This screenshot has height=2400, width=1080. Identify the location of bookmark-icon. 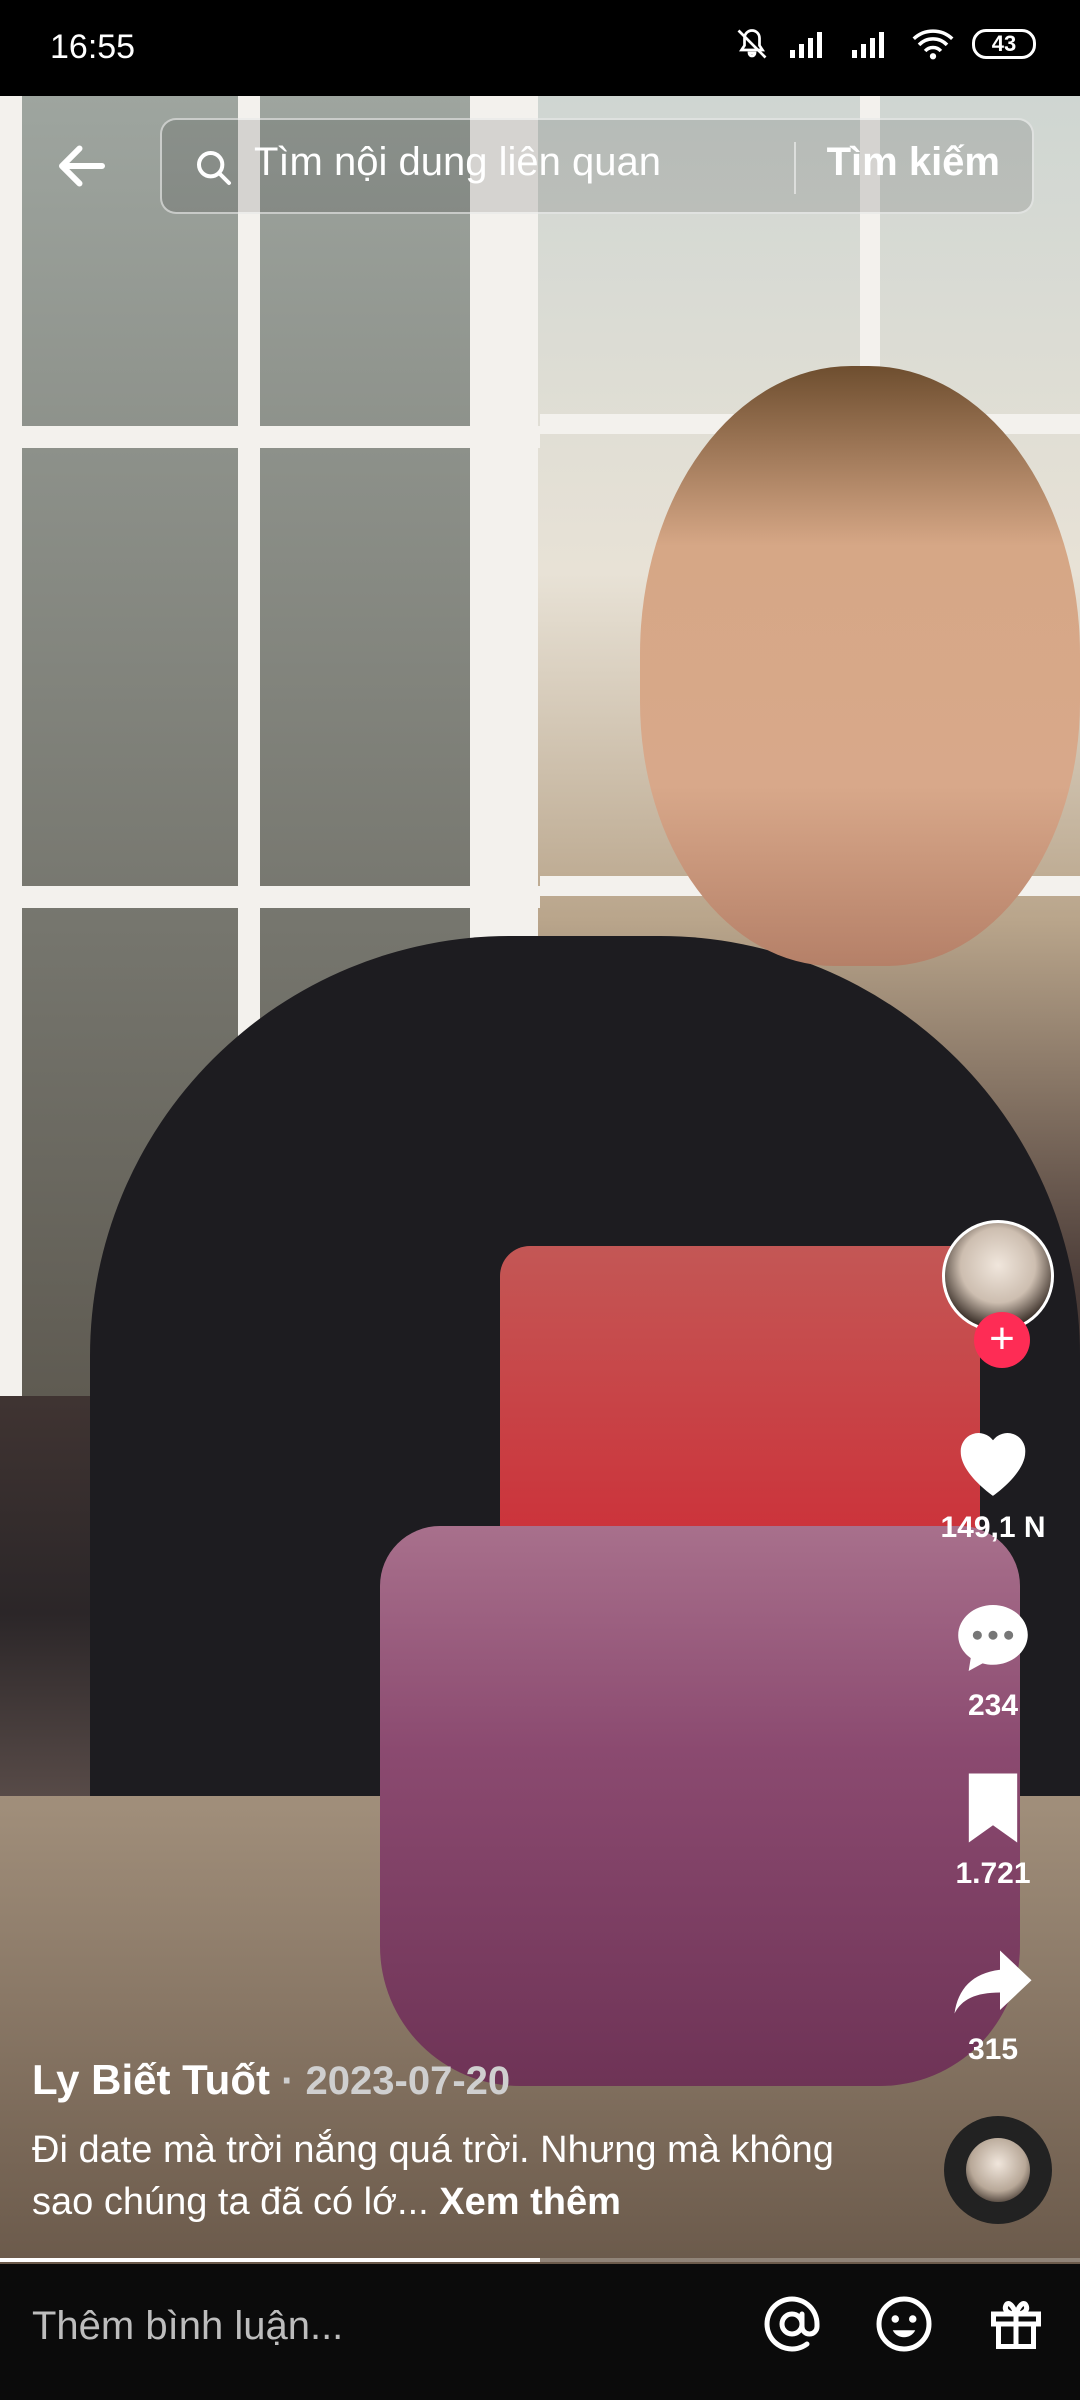
(993, 1808).